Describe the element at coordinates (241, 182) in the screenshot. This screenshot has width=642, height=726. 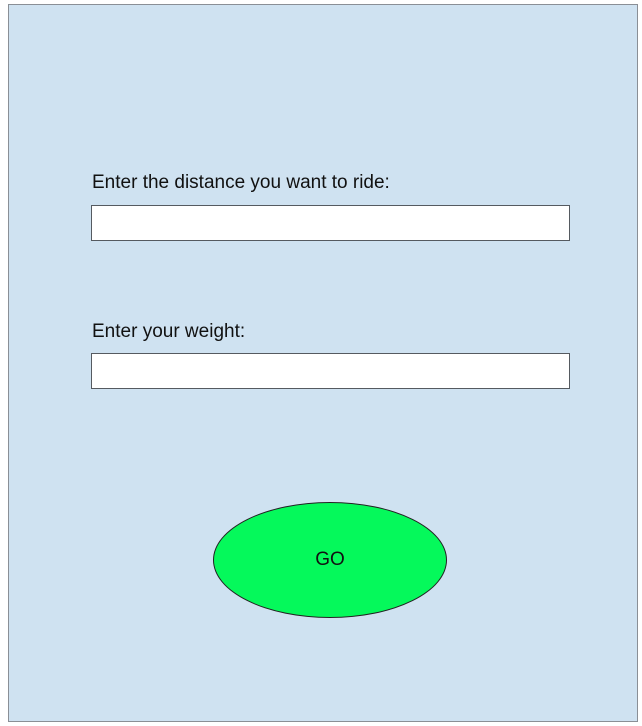
I see `distance-label: Enter the distance you want to ride:` at that location.